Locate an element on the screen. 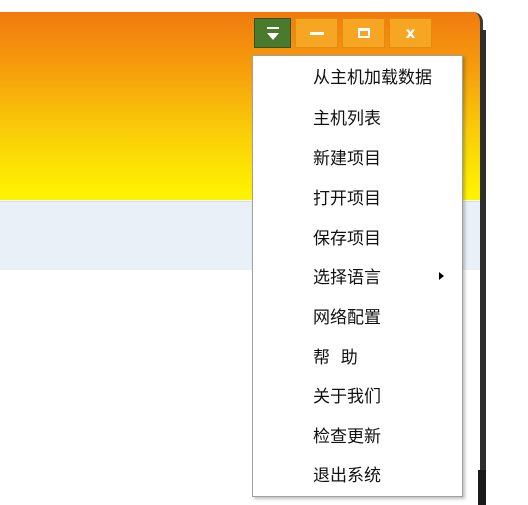 This screenshot has width=528, height=505. maximize-button is located at coordinates (363, 33).